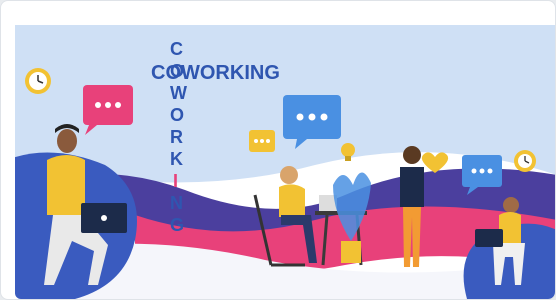  What do you see at coordinates (175, 181) in the screenshot?
I see `vertical-letter: I` at bounding box center [175, 181].